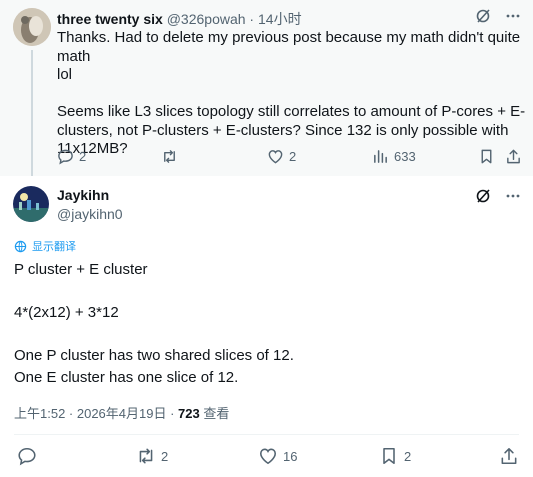  What do you see at coordinates (277, 456) in the screenshot?
I see `like-button: 16` at bounding box center [277, 456].